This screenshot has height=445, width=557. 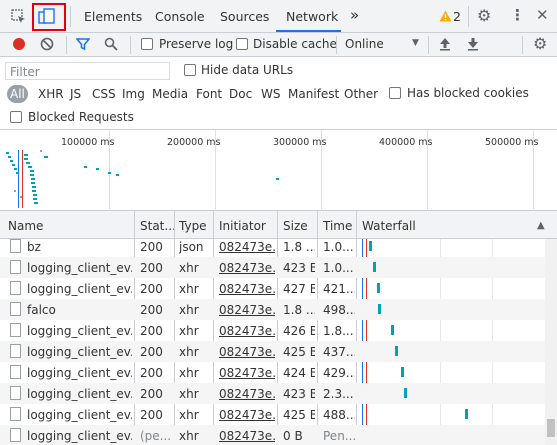 I want to click on filter-type-all: All, so click(x=17, y=94).